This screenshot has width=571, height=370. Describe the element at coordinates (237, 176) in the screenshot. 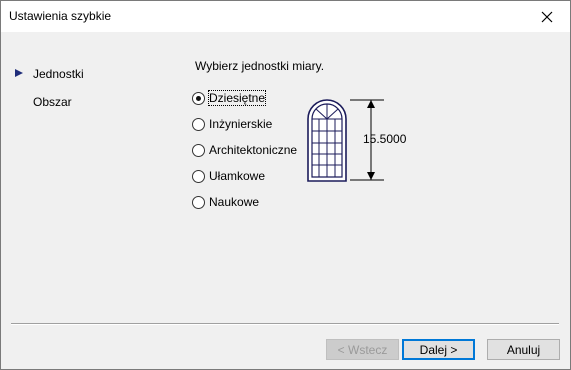

I see `radio-label: Ułamkowe` at that location.